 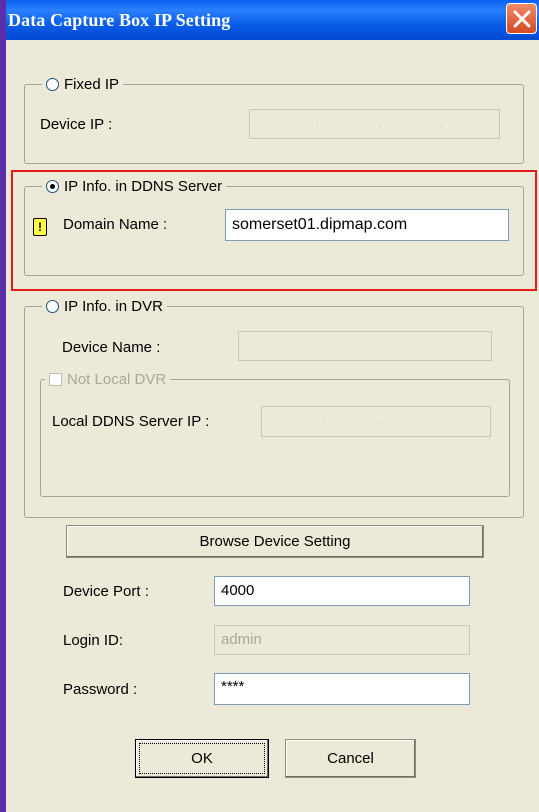 I want to click on not-local-dvr-label: Not Local DVR, so click(x=117, y=379).